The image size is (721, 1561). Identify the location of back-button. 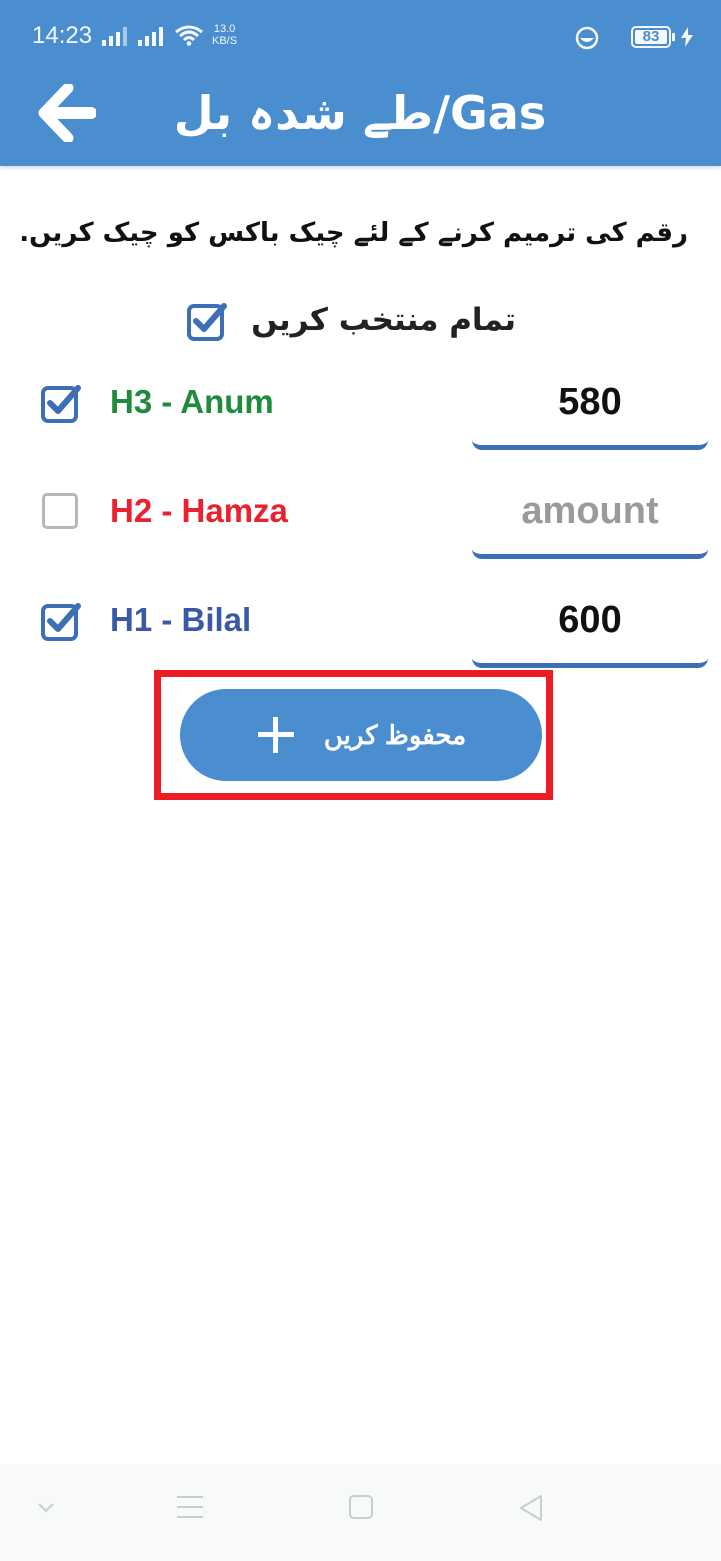
(67, 113).